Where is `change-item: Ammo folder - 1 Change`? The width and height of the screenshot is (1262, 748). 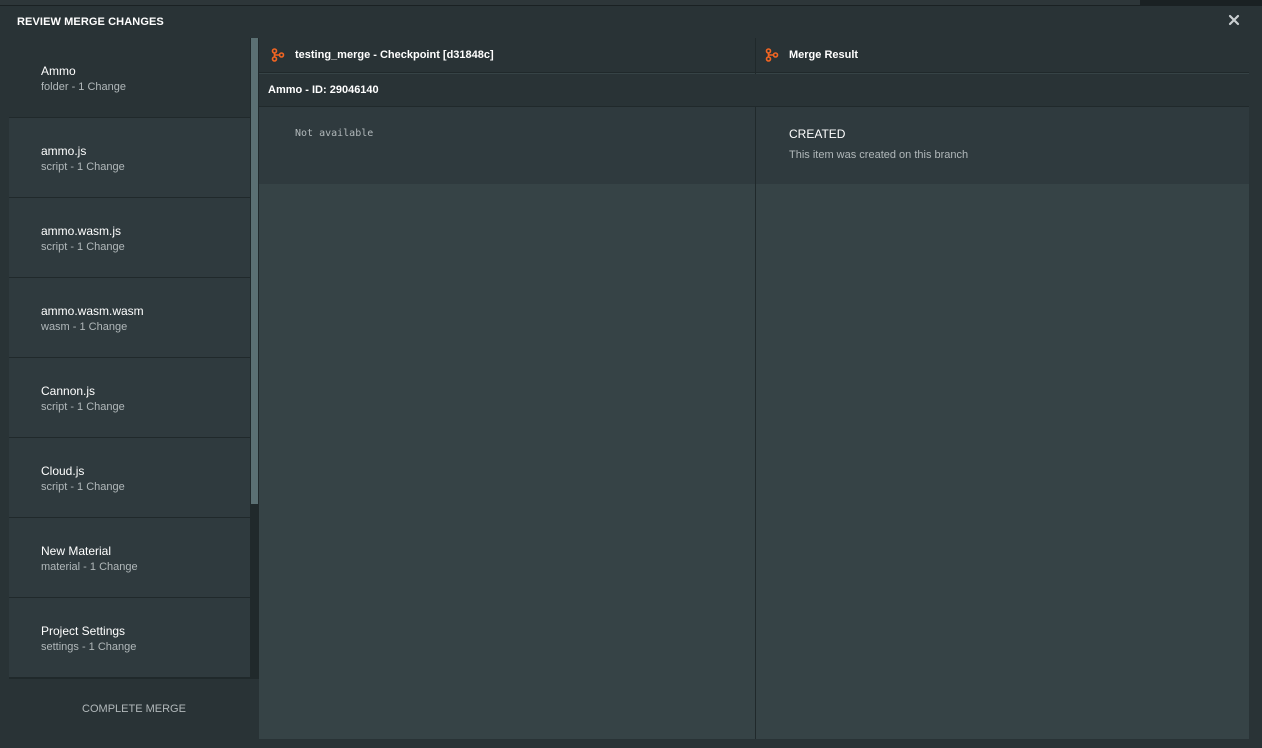 change-item: Ammo folder - 1 Change is located at coordinates (129, 78).